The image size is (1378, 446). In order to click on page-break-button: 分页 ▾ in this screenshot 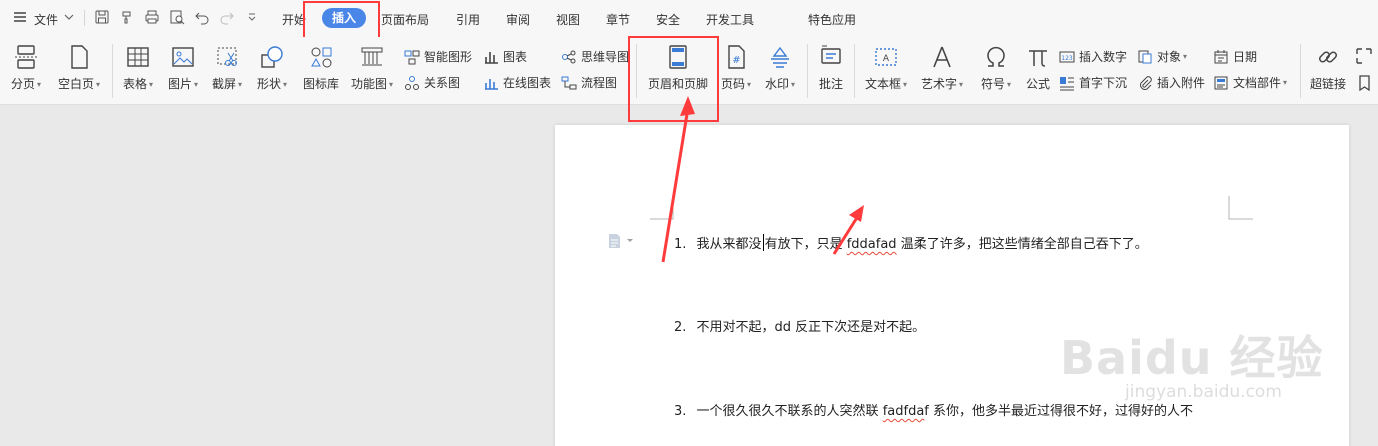, I will do `click(26, 64)`.